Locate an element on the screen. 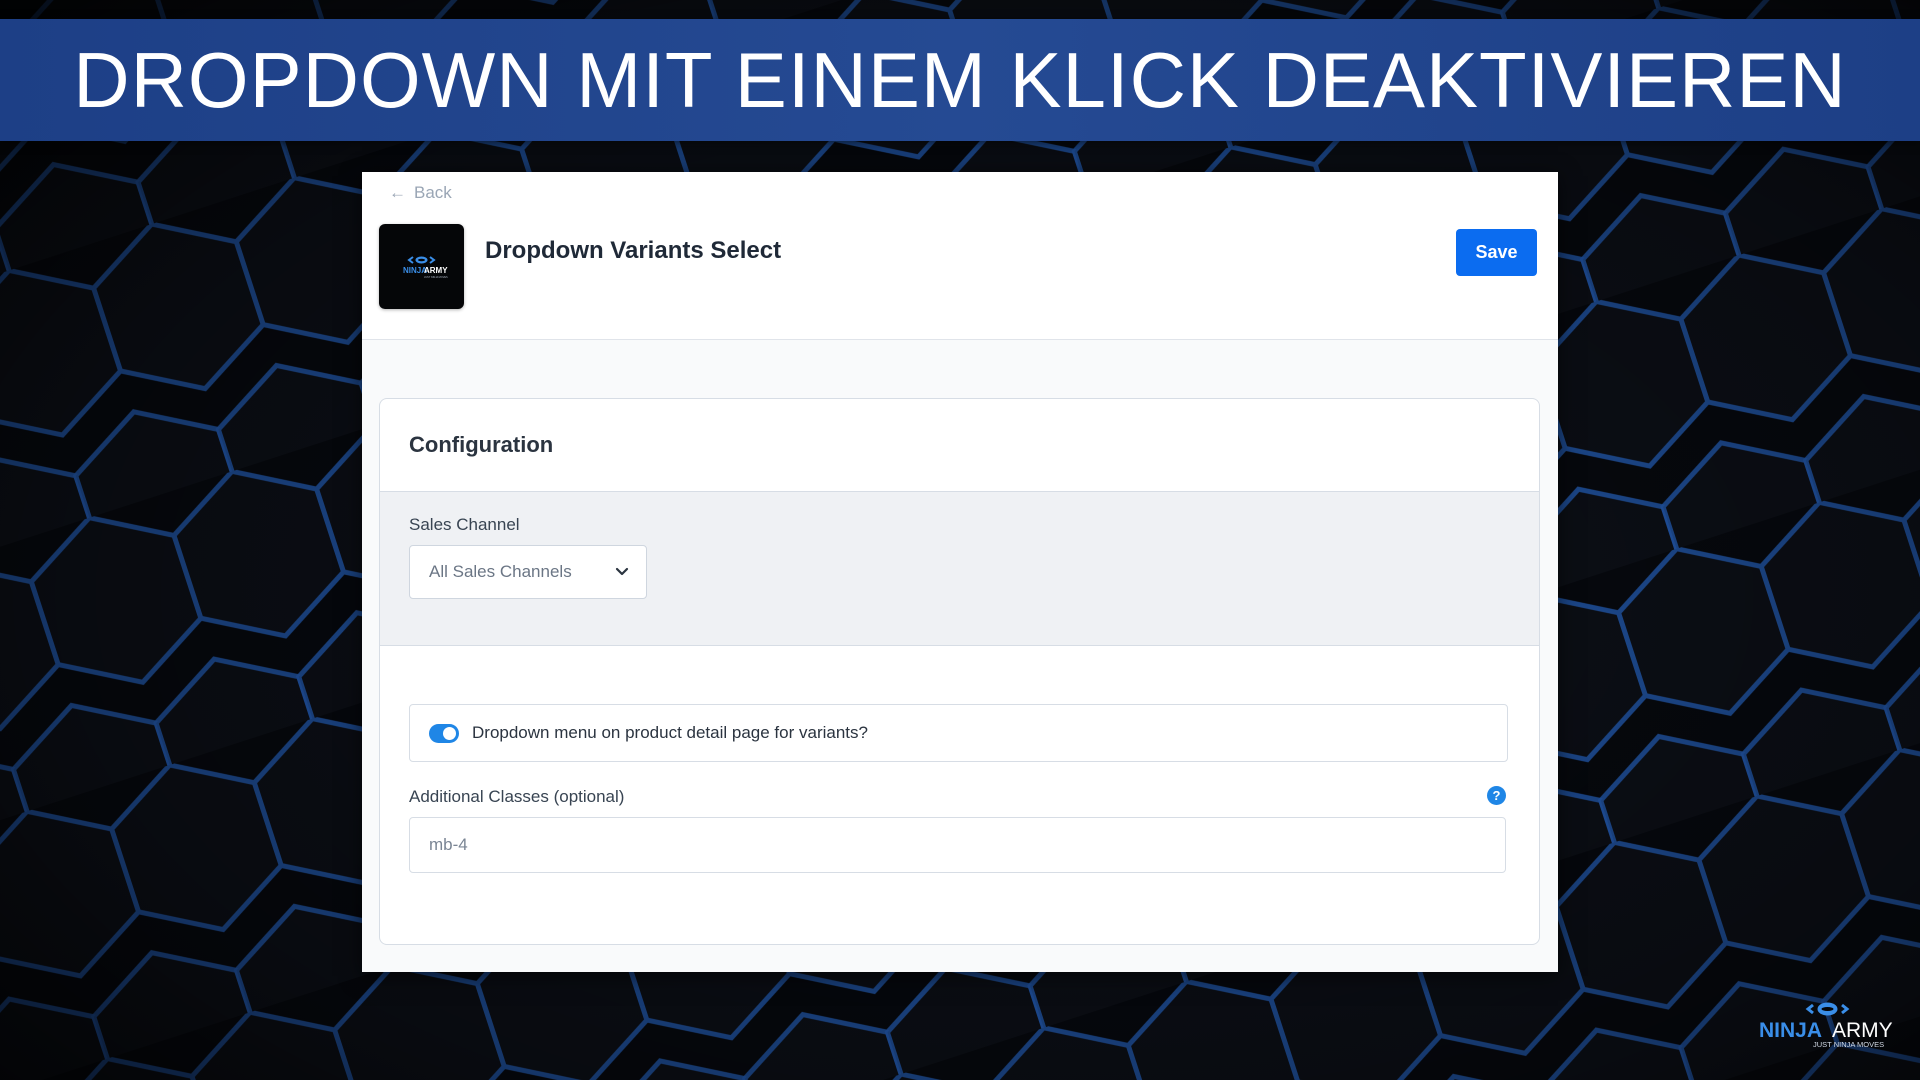  arrow-left-icon: ← is located at coordinates (397, 192).